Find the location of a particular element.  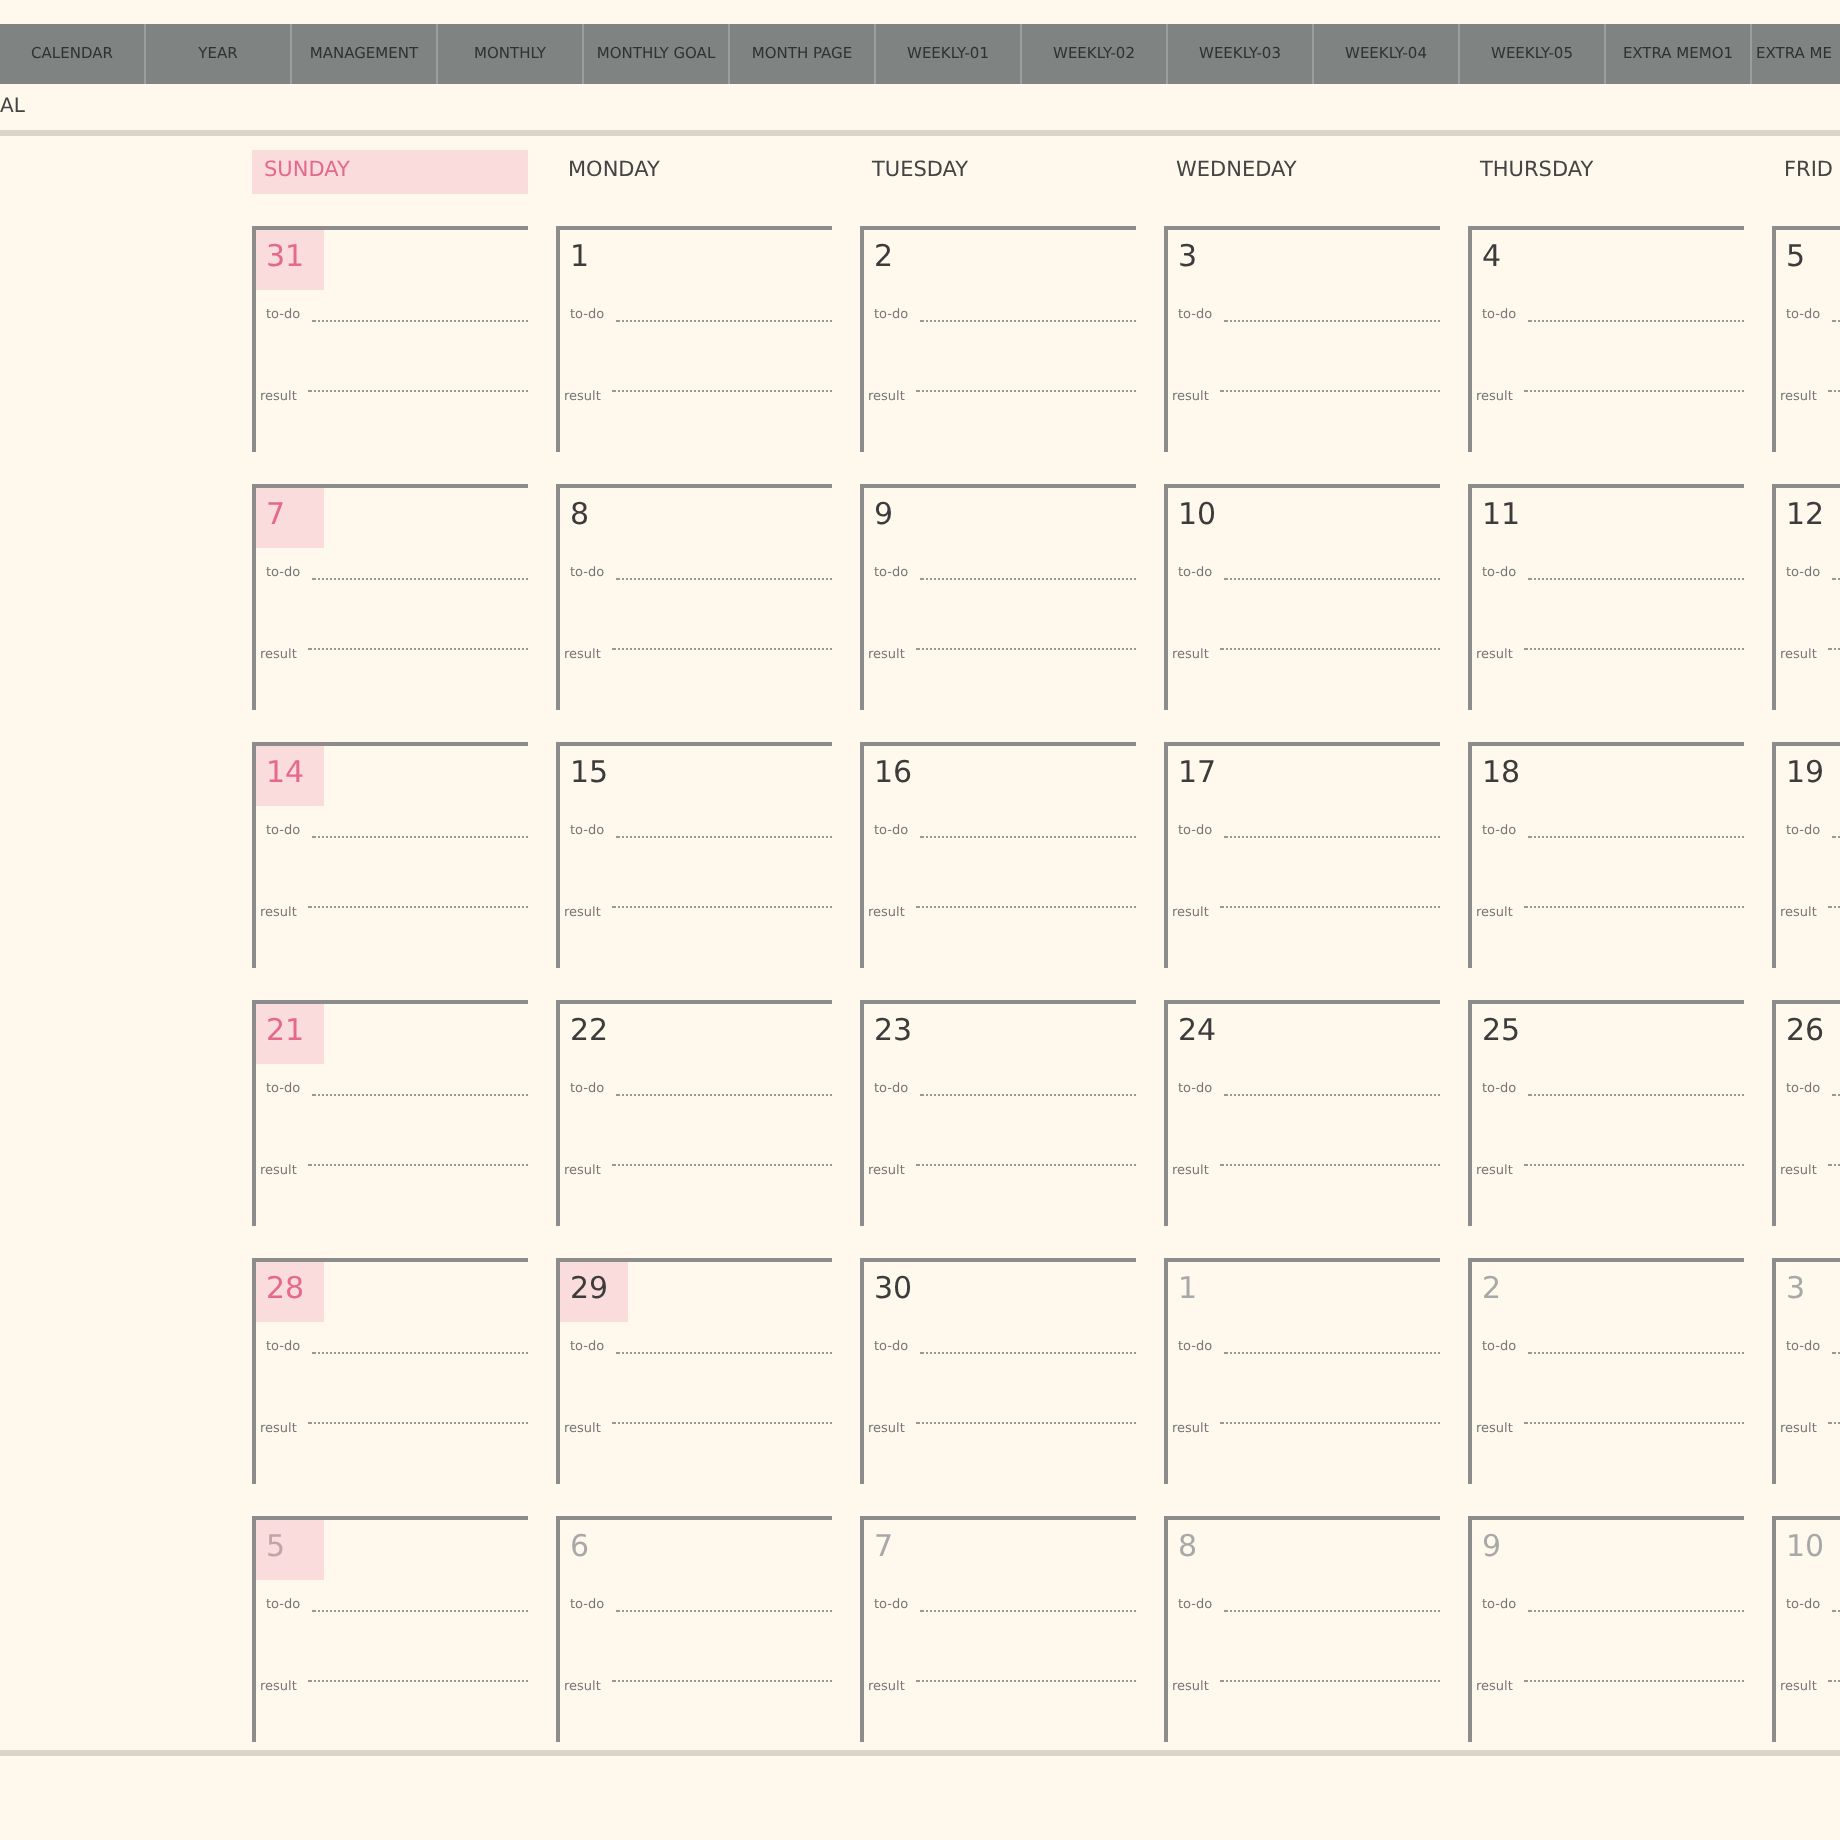

date-number: 29 is located at coordinates (594, 1292).